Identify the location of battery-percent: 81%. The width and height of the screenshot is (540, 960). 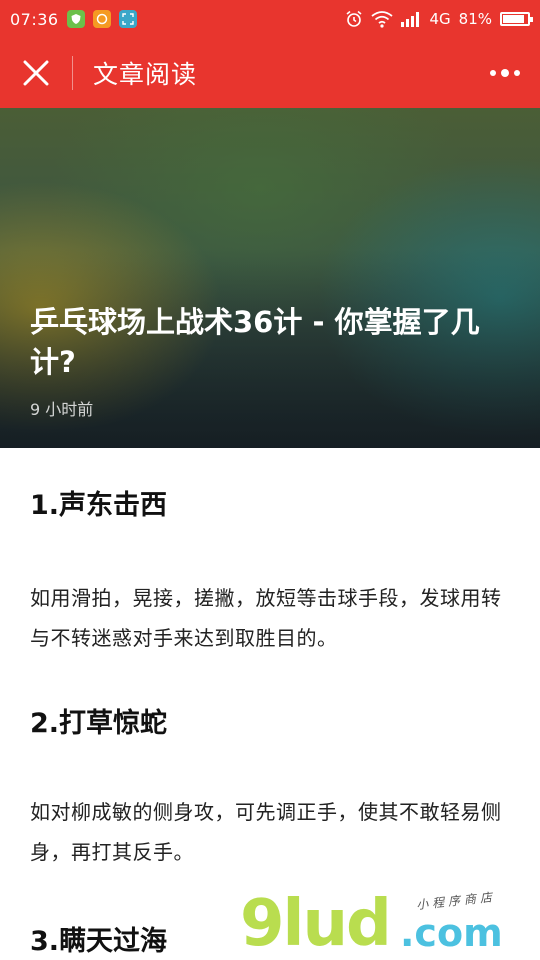
(475, 19).